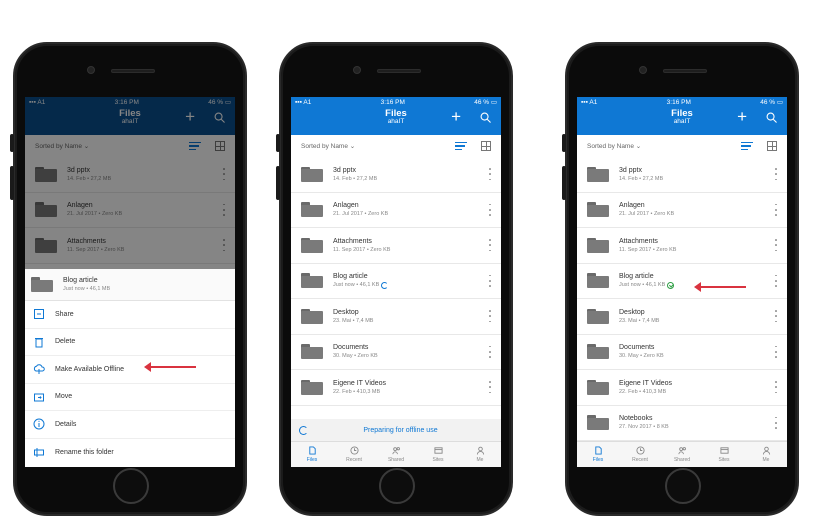 The height and width of the screenshot is (530, 820). What do you see at coordinates (671, 285) in the screenshot?
I see `available-offline-icon` at bounding box center [671, 285].